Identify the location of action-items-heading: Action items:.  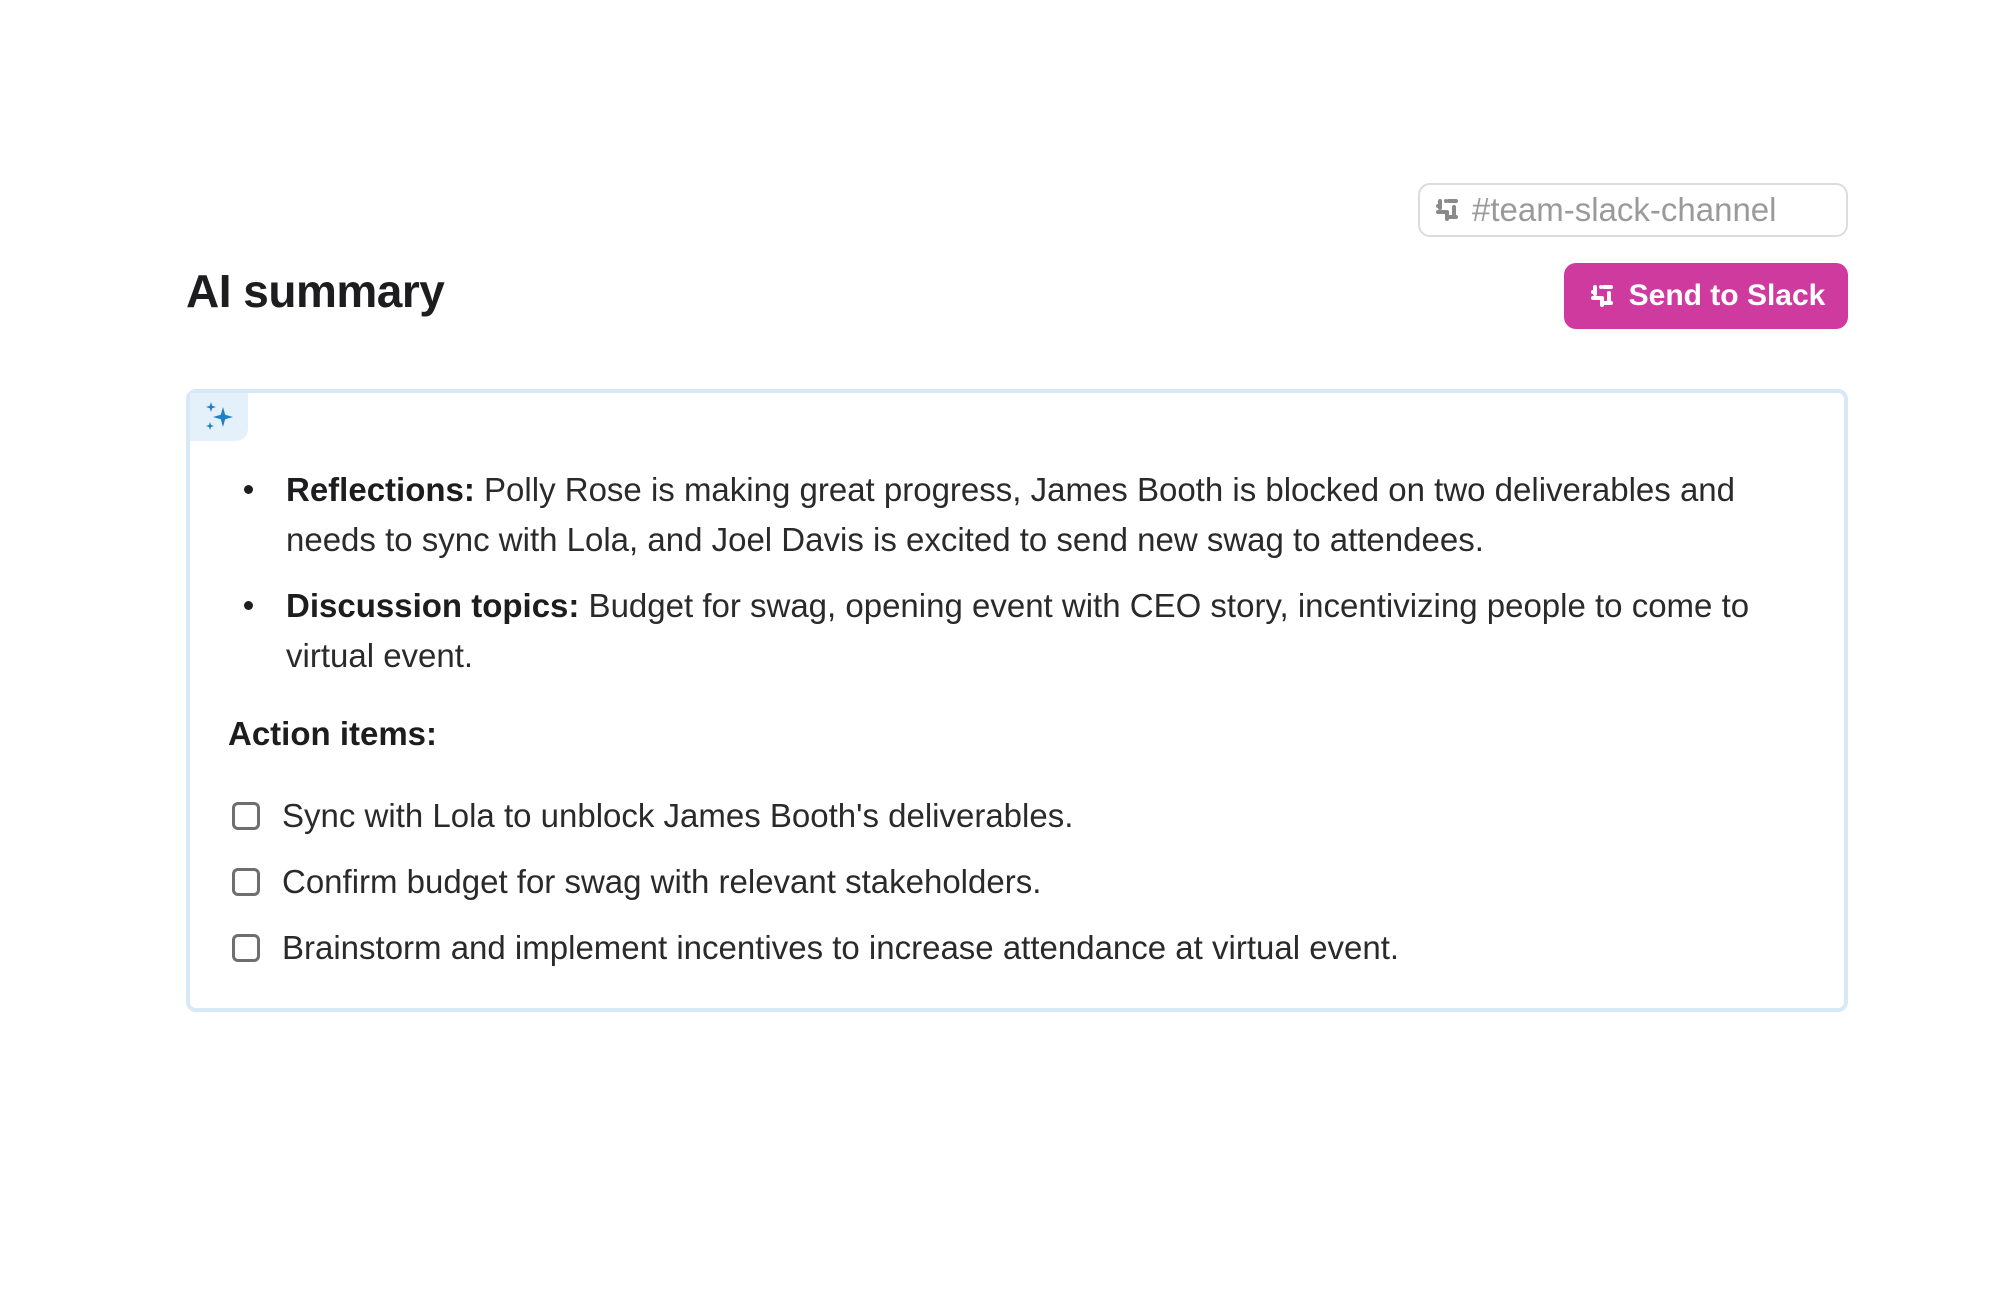
(333, 733).